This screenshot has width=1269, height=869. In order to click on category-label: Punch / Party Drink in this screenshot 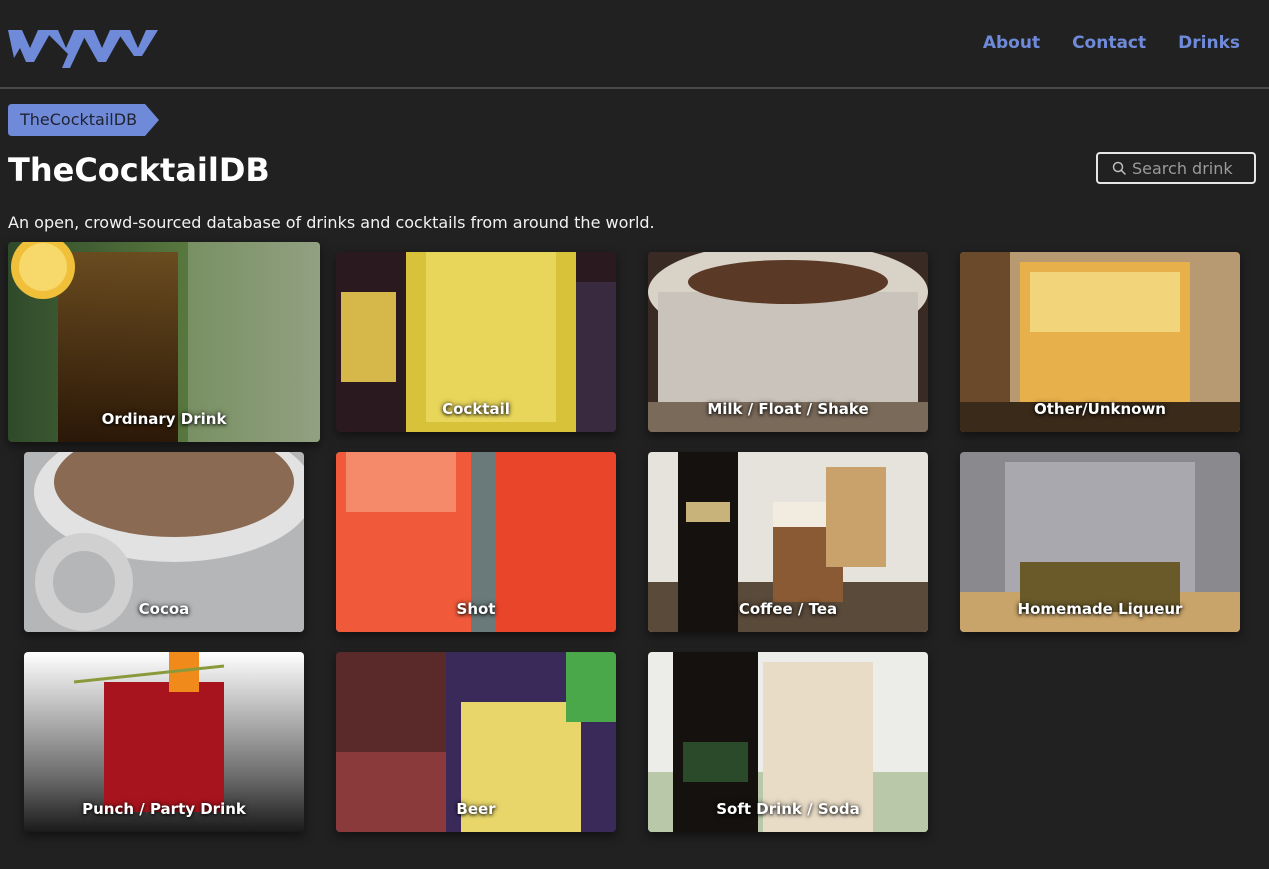, I will do `click(164, 809)`.